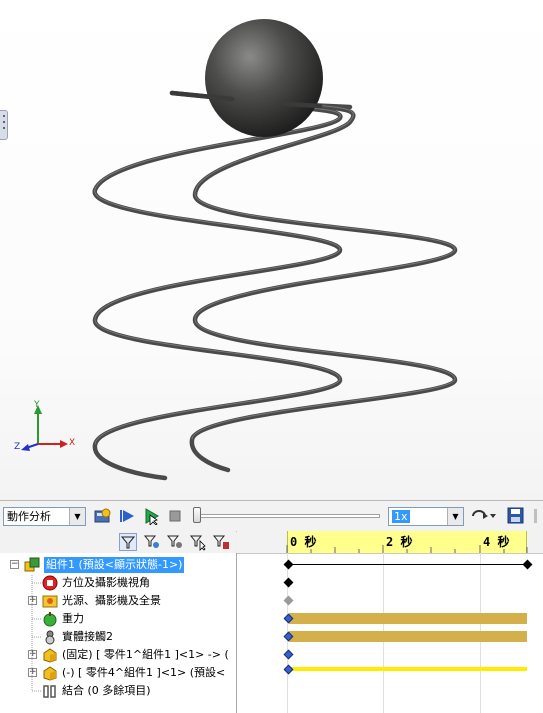  Describe the element at coordinates (118, 637) in the screenshot. I see `tree-row-contact: 實體接觸2` at that location.